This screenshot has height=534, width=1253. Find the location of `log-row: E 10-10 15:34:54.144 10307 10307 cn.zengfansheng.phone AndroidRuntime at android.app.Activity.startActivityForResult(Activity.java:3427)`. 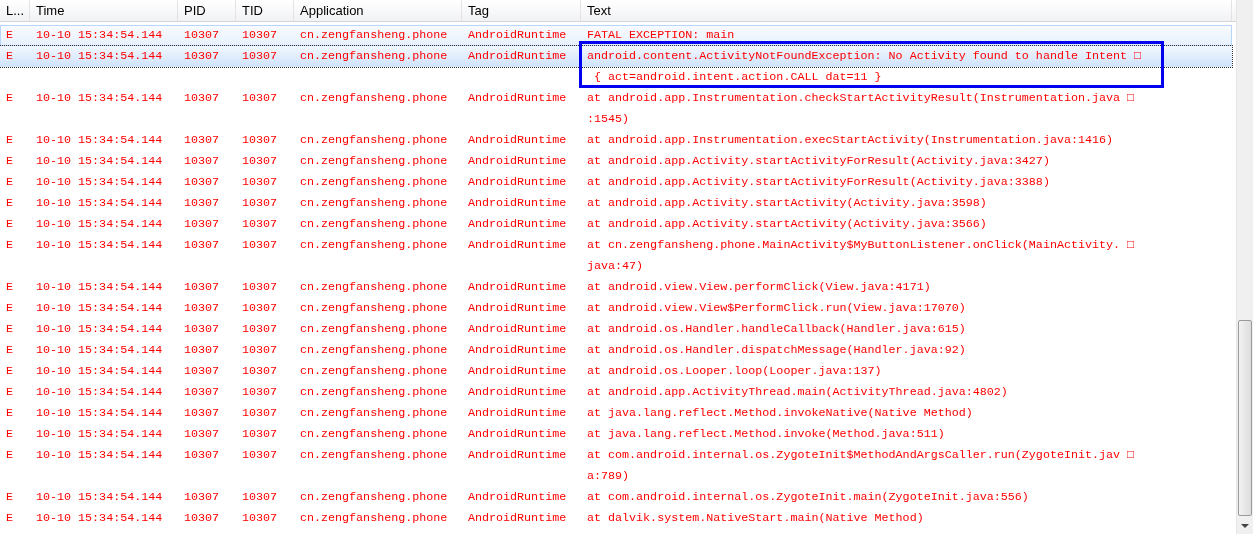

log-row: E 10-10 15:34:54.144 10307 10307 cn.zengfansheng.phone AndroidRuntime at android.app.Activity.startActivityForResult(Activity.java:3427) is located at coordinates (616, 161).